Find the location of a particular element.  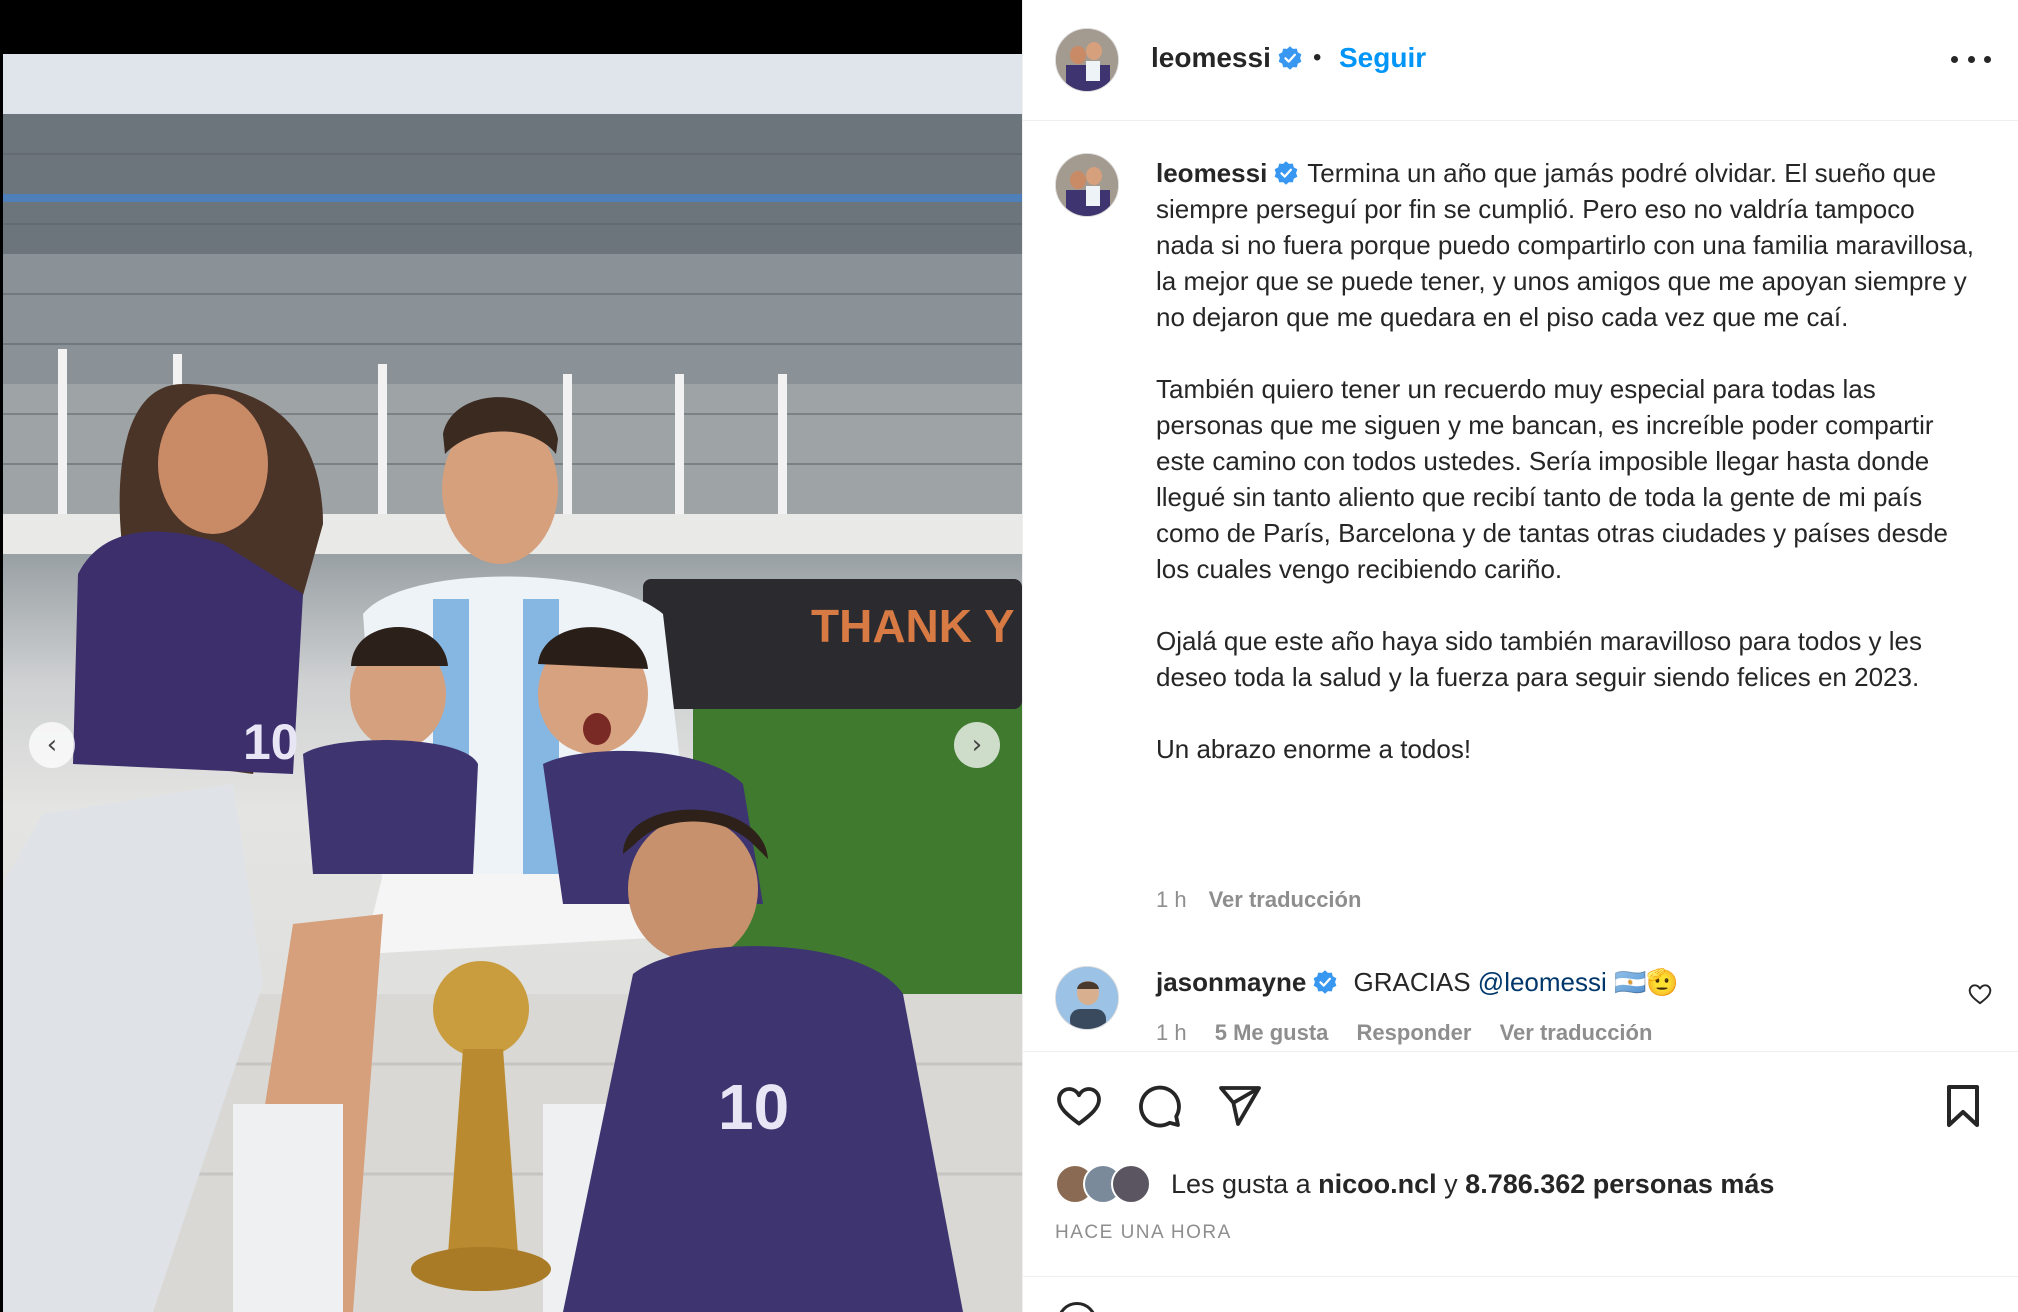

comment-bubble-icon is located at coordinates (1159, 1106).